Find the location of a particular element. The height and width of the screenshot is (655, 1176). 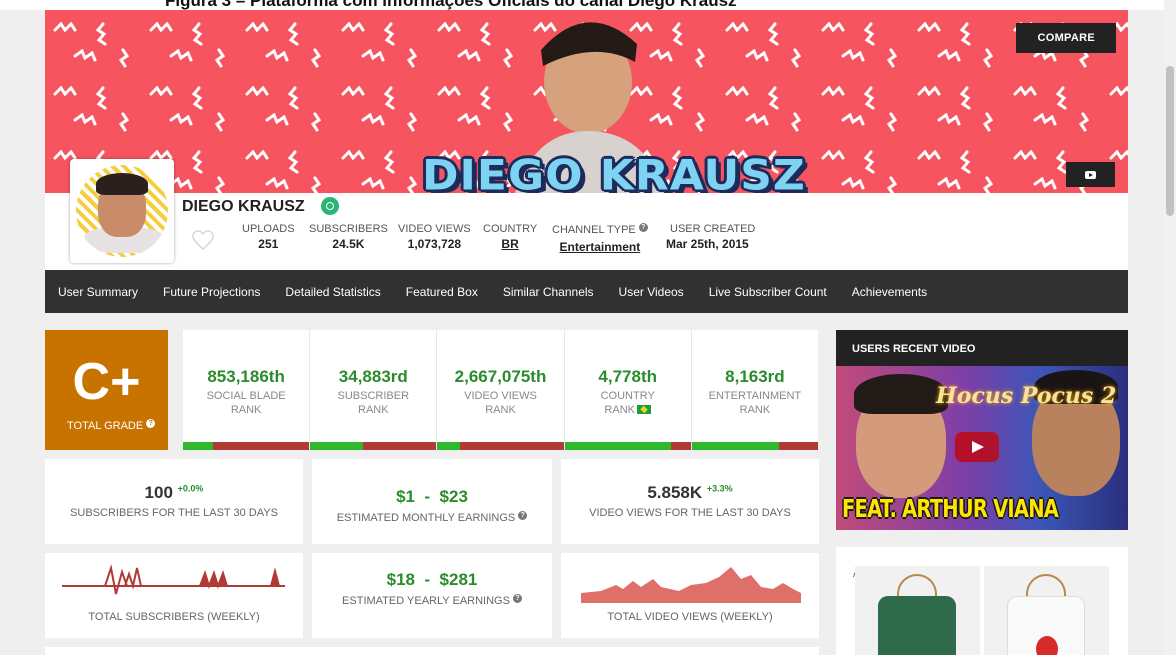

stat-user-created: USER CREATED Mar 25th, 2015 is located at coordinates (710, 237).